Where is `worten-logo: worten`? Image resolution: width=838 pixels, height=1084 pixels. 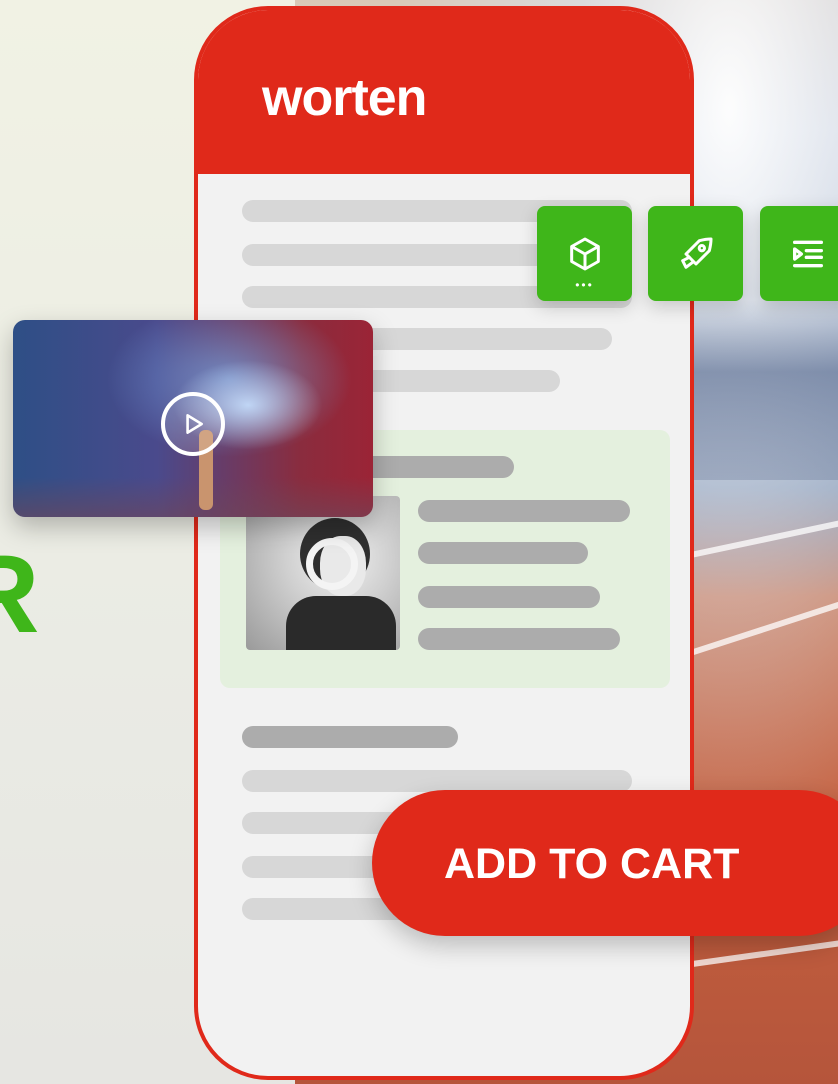
worten-logo: worten is located at coordinates (344, 98).